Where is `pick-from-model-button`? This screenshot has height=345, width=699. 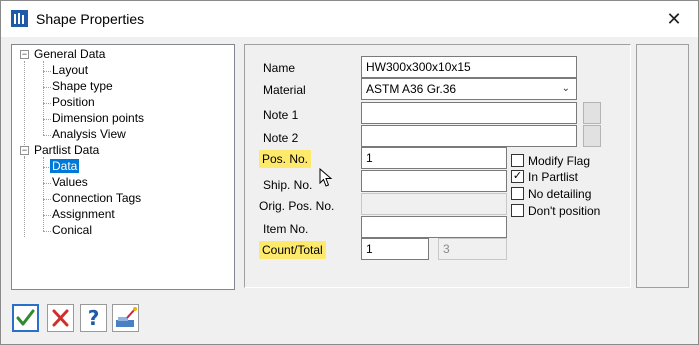
pick-from-model-button is located at coordinates (125, 318).